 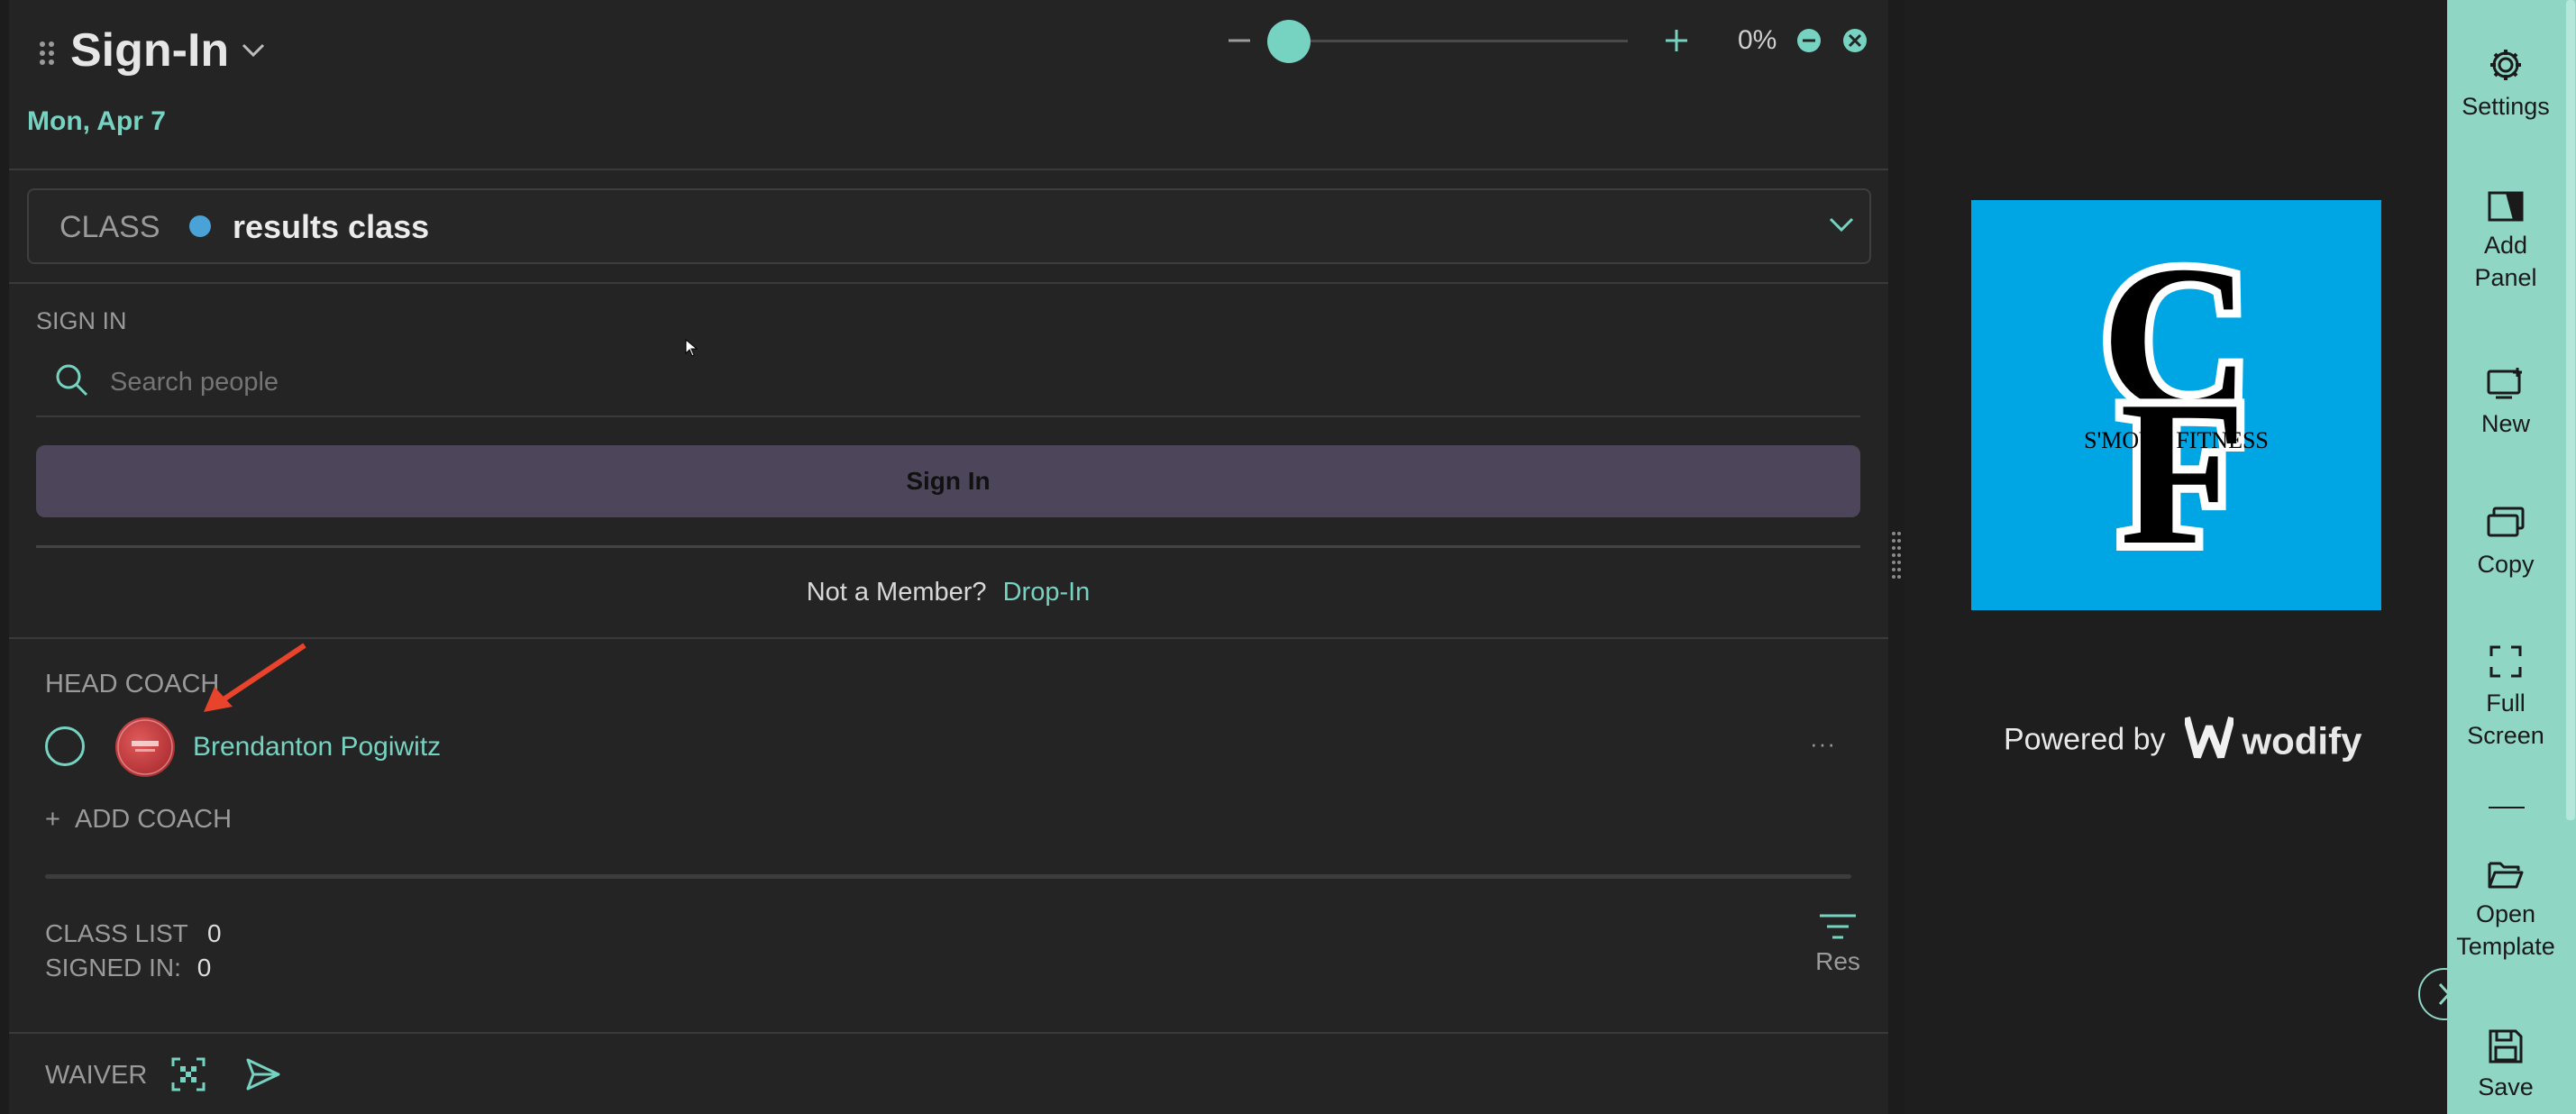 I want to click on full-screen-label-1: Full, so click(x=2506, y=703).